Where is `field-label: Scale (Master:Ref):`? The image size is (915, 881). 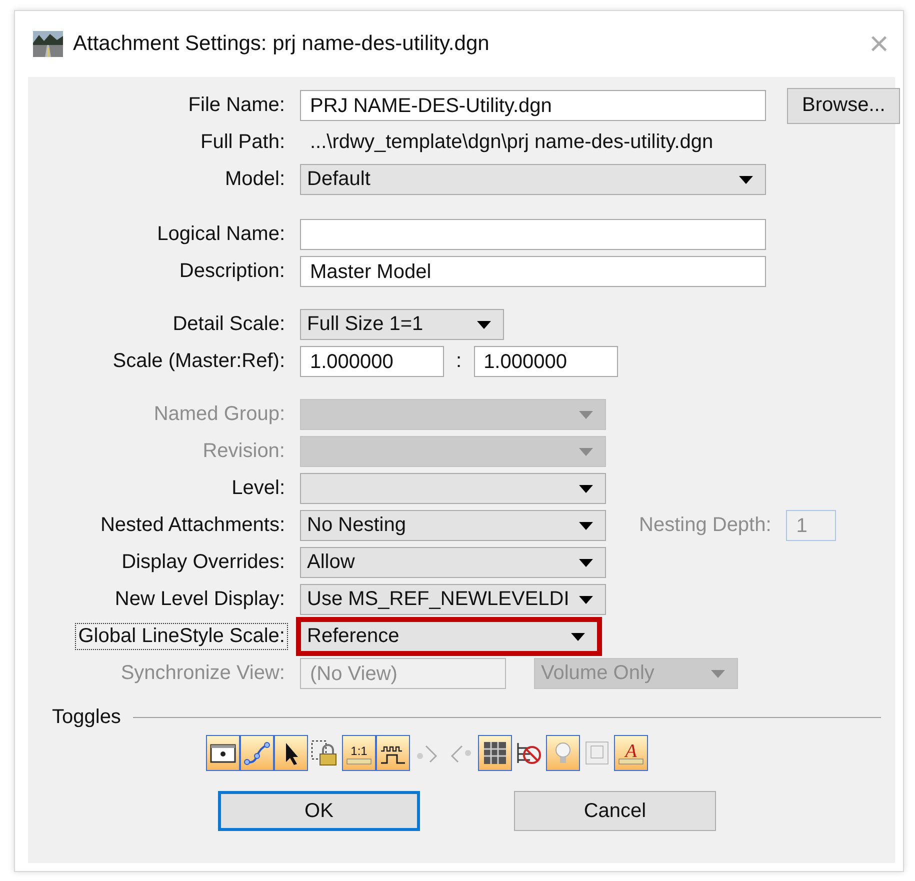
field-label: Scale (Master:Ref): is located at coordinates (199, 361).